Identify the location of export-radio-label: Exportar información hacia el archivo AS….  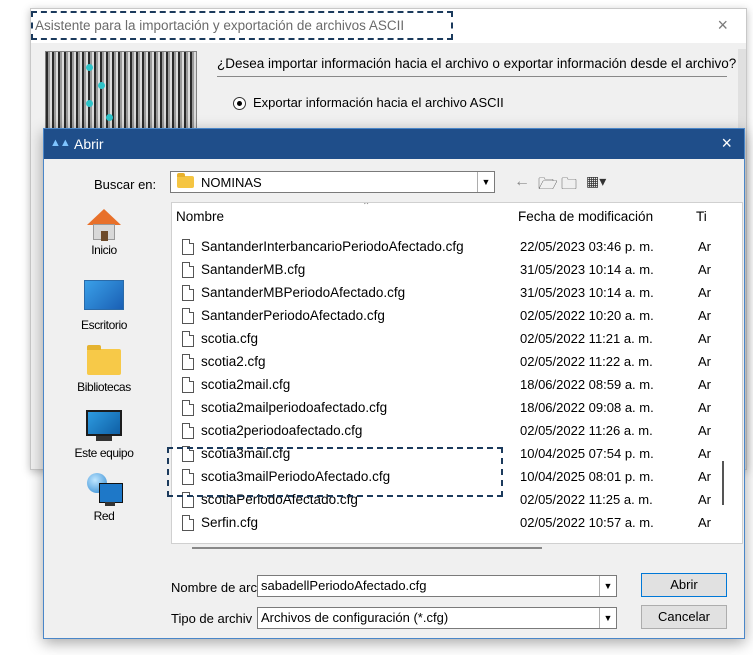
(378, 102).